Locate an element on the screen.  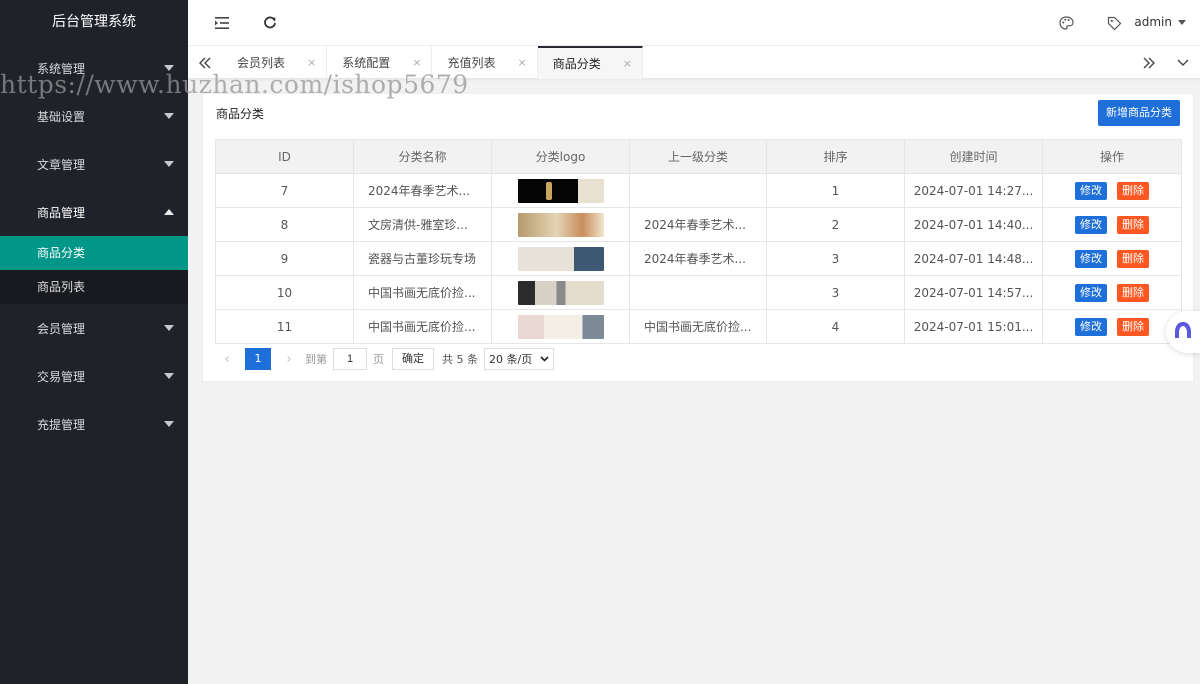
assistant-float-button is located at coordinates (1183, 332).